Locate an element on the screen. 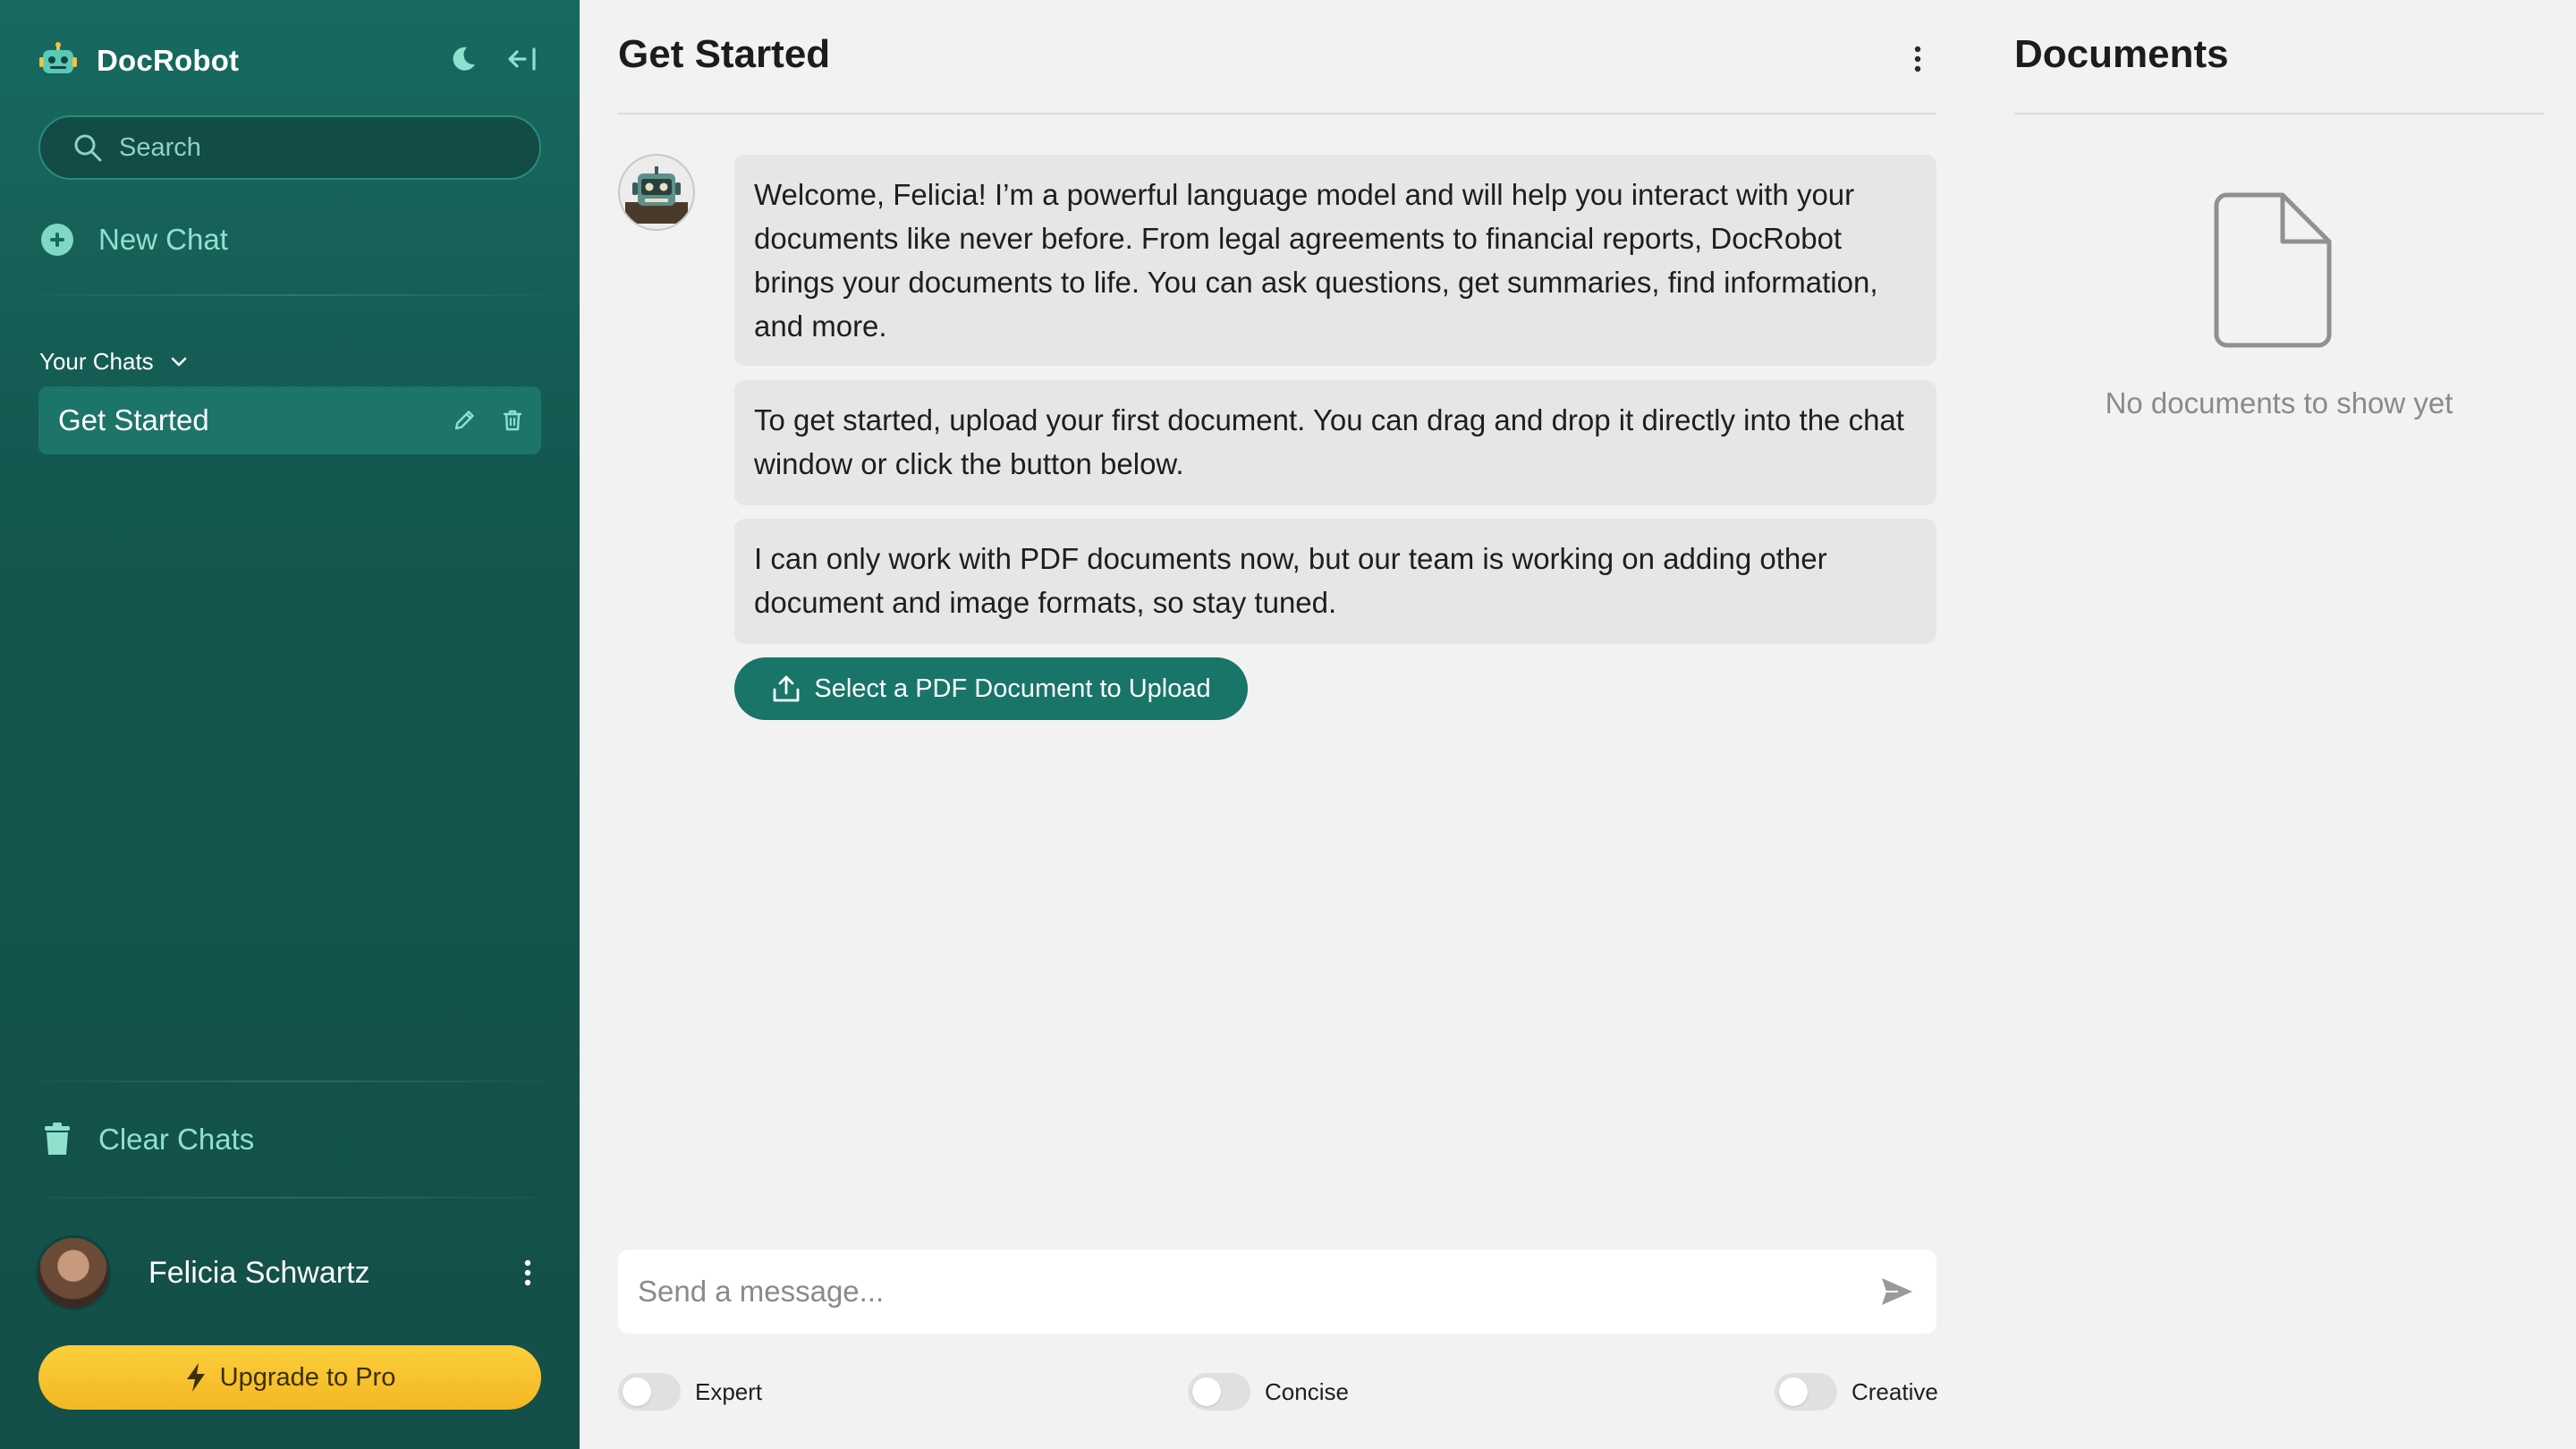 The width and height of the screenshot is (2576, 1449). delete-chat-button is located at coordinates (512, 420).